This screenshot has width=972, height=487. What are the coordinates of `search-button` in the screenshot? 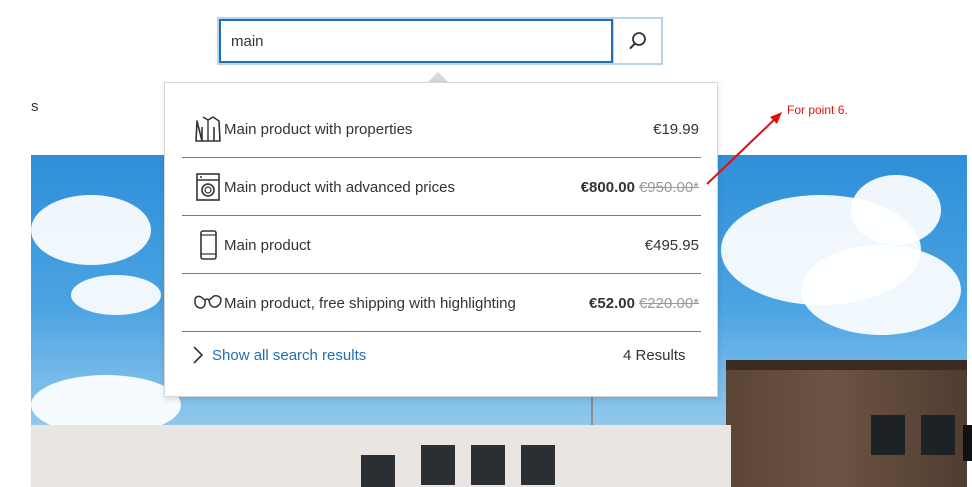 It's located at (637, 41).